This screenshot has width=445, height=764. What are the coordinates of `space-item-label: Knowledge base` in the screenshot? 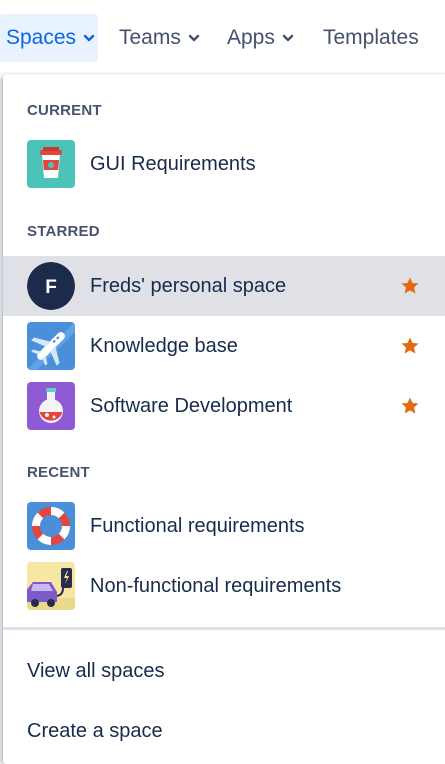 It's located at (164, 345).